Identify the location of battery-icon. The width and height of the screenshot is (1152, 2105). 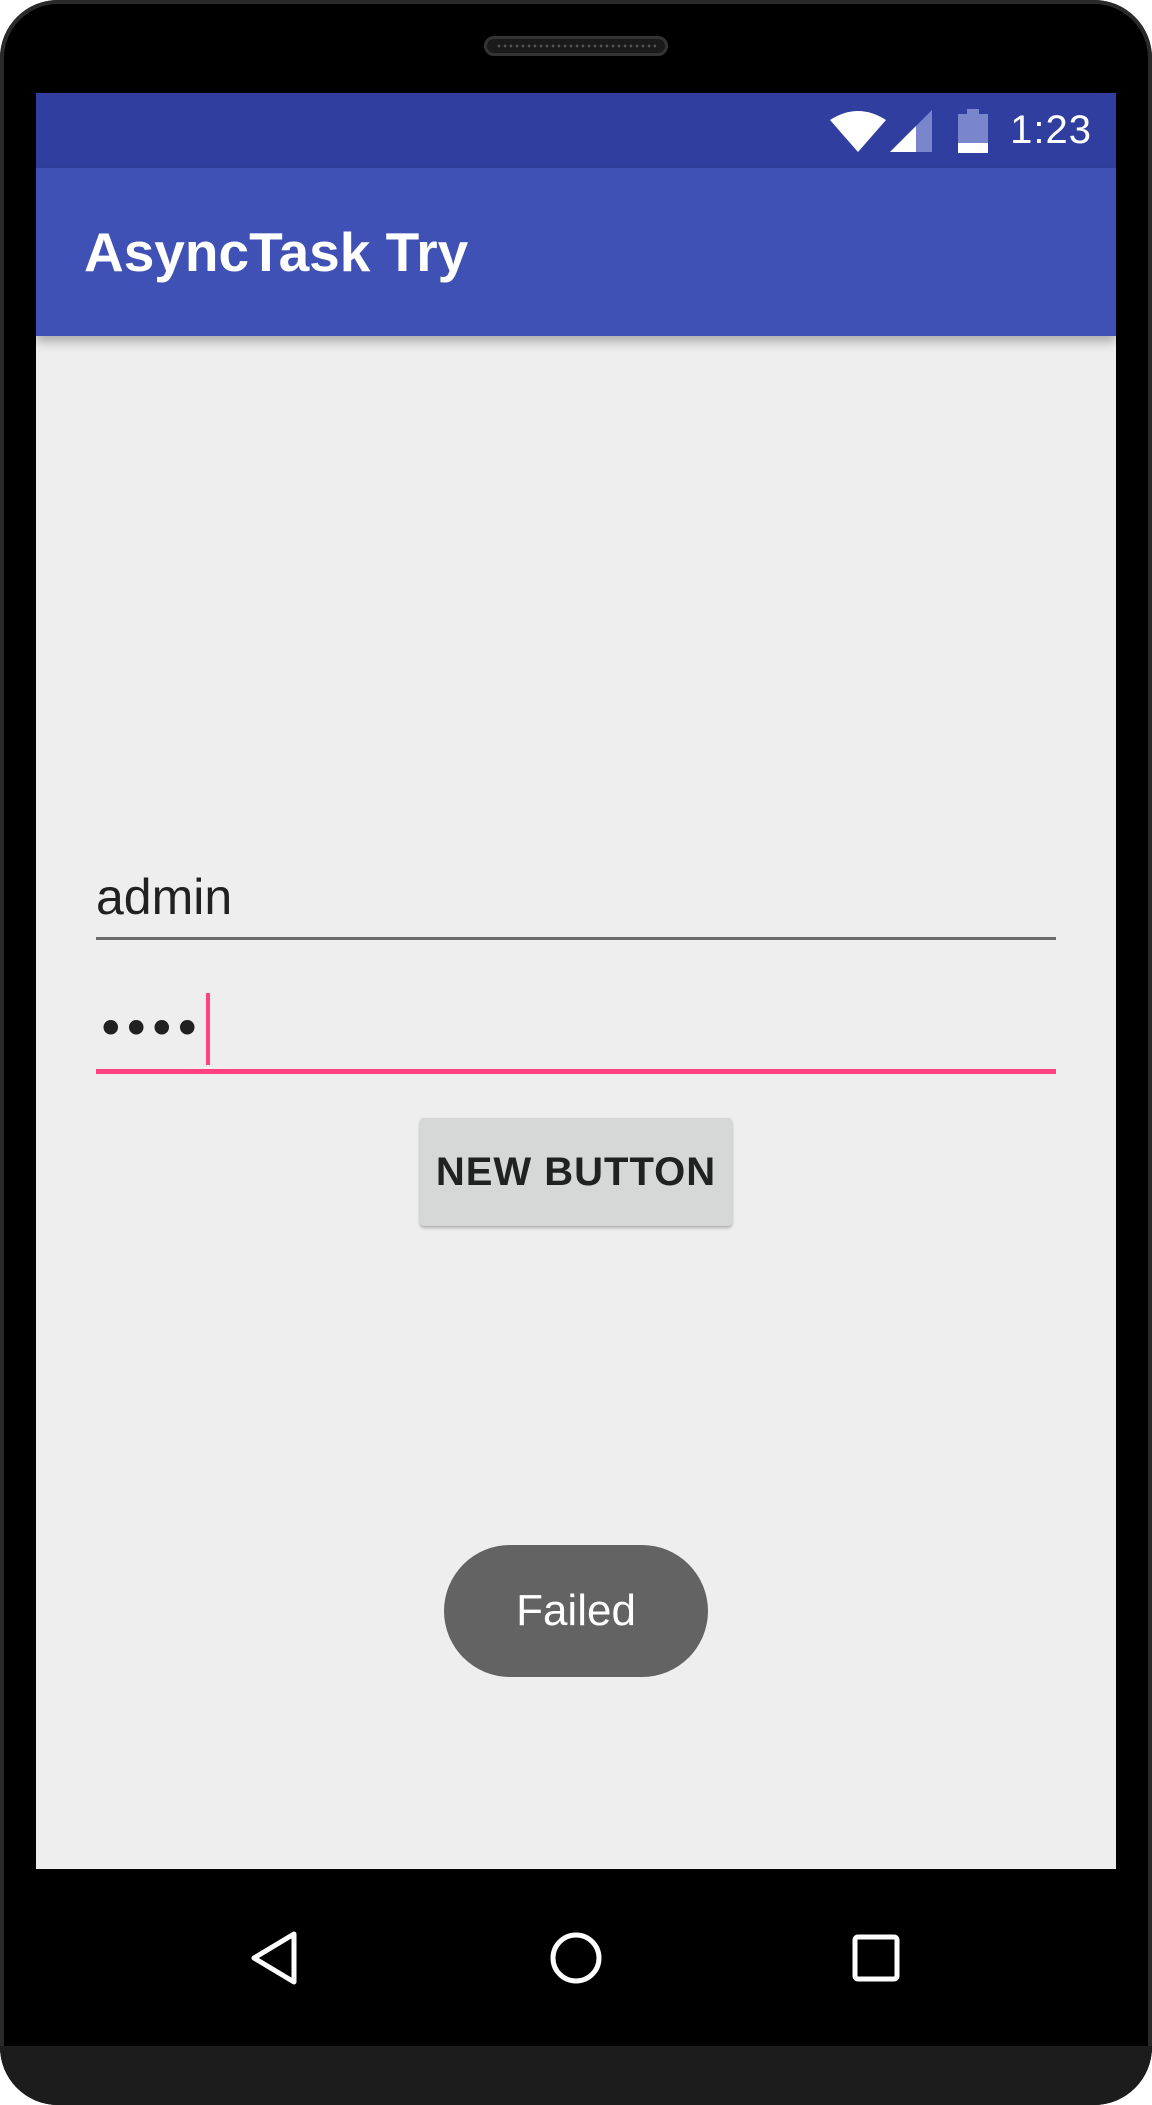
(973, 130).